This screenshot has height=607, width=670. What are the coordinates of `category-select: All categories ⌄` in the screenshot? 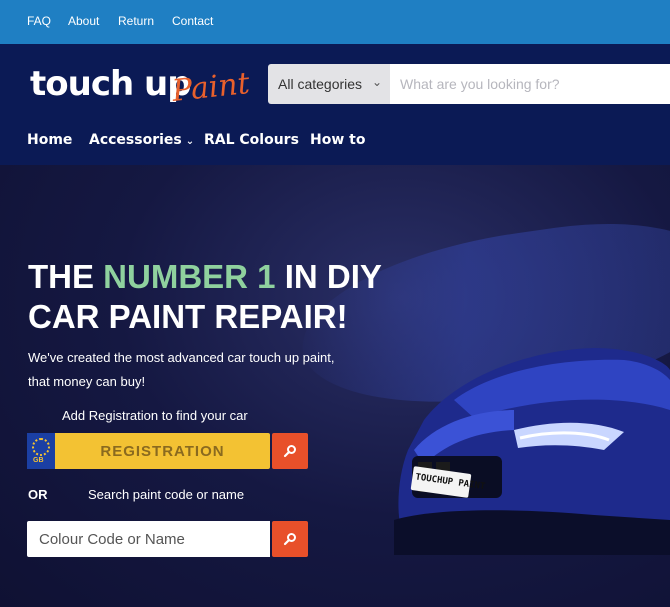 It's located at (329, 84).